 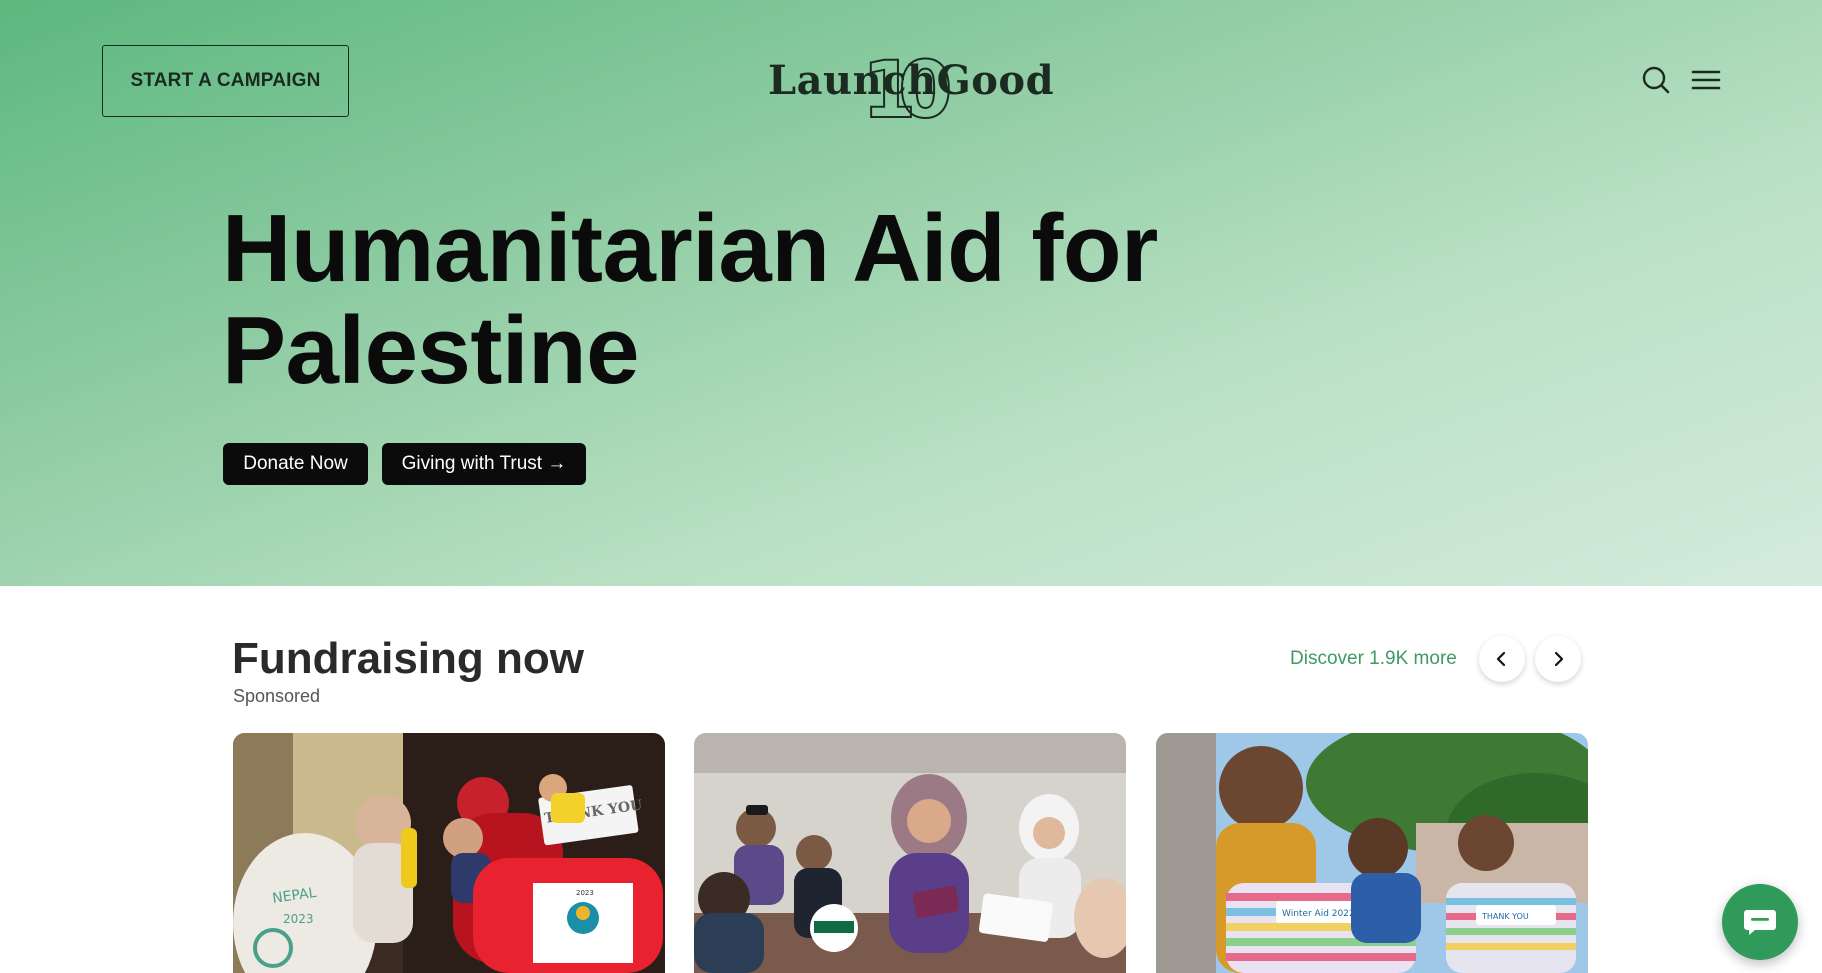 What do you see at coordinates (298, 919) in the screenshot?
I see `svg-text: 2023` at bounding box center [298, 919].